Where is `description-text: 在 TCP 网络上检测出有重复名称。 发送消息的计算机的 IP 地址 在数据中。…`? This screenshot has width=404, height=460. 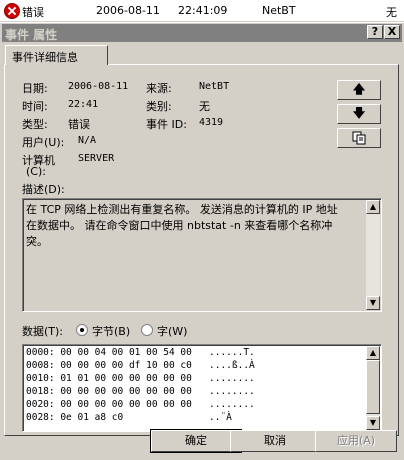 description-text: 在 TCP 网络上检测出有重复名称。 发送消息的计算机的 IP 地址 在数据中。… is located at coordinates (182, 225).